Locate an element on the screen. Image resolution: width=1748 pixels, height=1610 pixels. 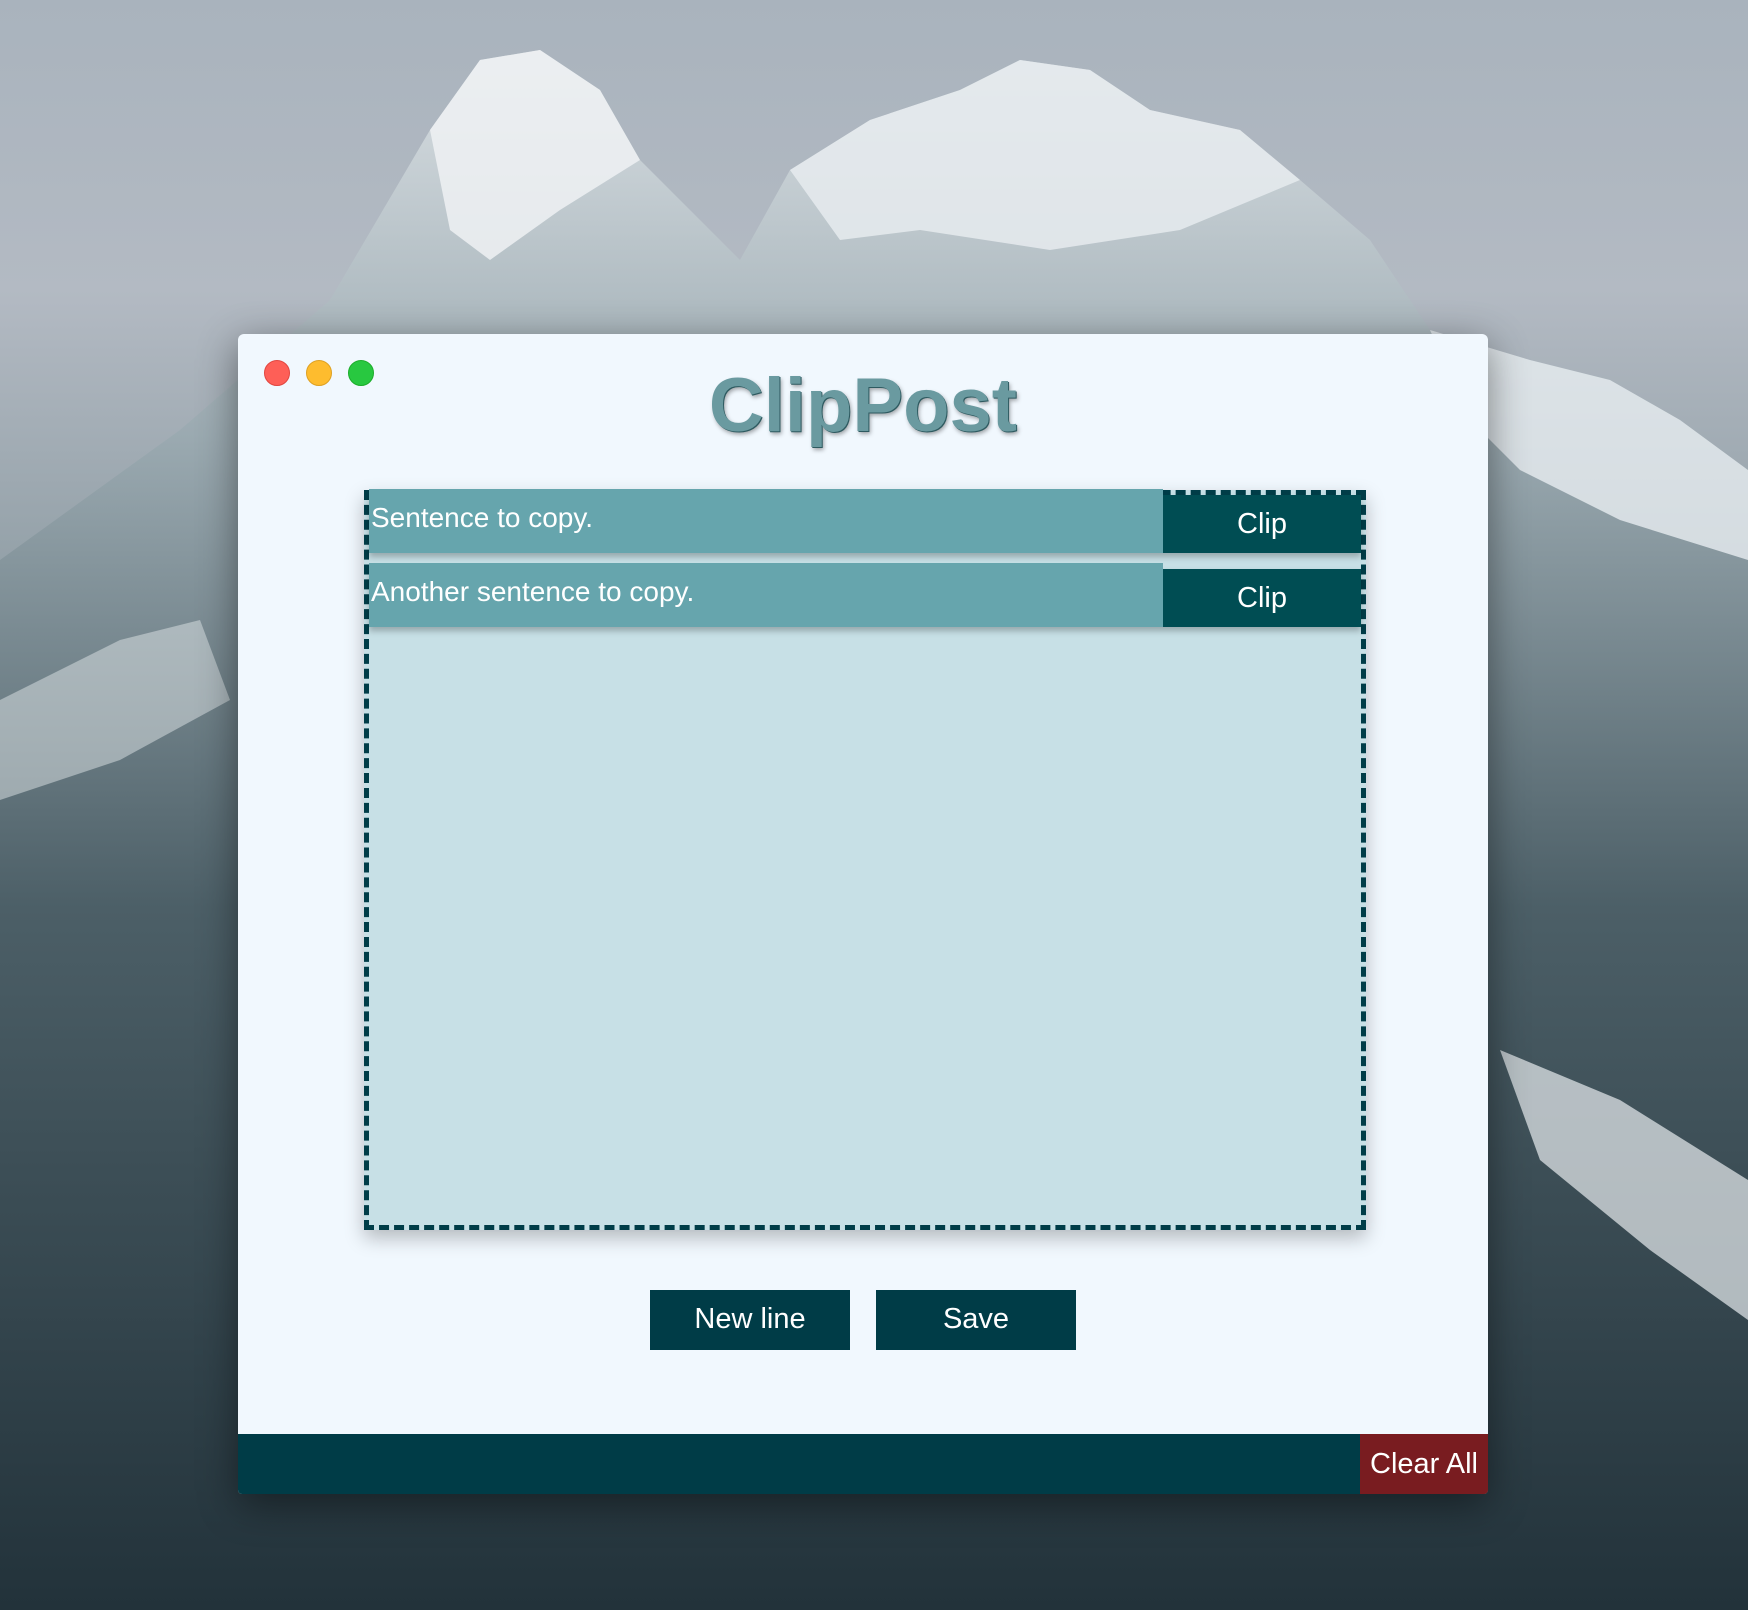
footer-bar: Clear All is located at coordinates (863, 1464).